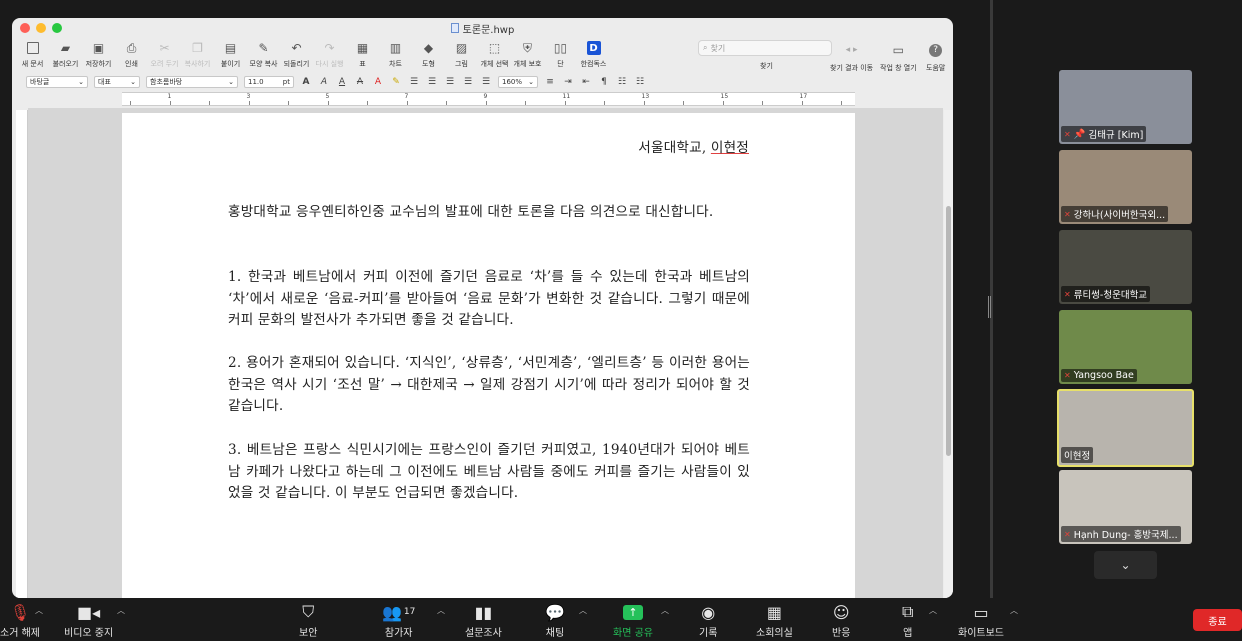 The width and height of the screenshot is (1242, 641). I want to click on share-screen-button: ↑ 화면 공유, so click(633, 620).